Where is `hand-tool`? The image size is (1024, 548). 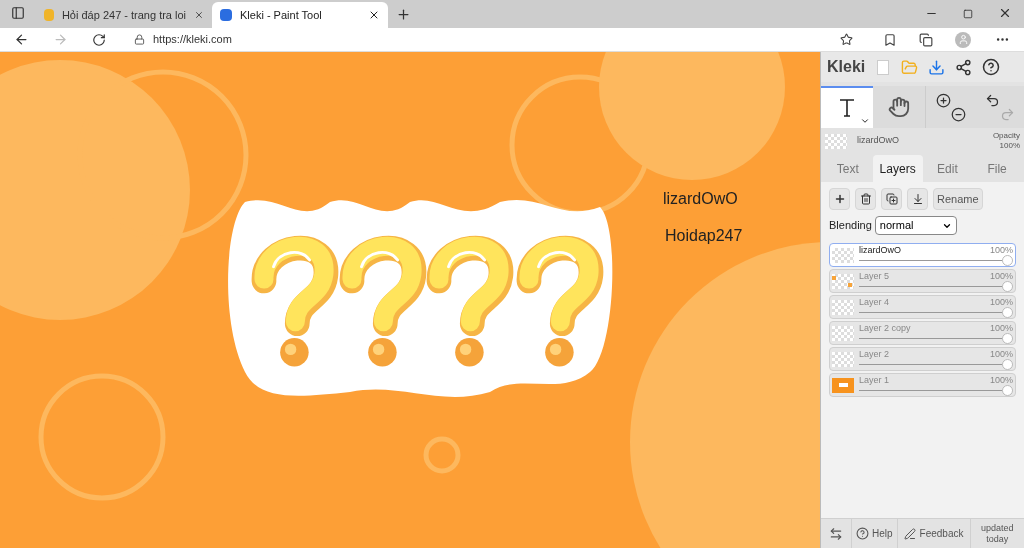
hand-tool is located at coordinates (899, 107).